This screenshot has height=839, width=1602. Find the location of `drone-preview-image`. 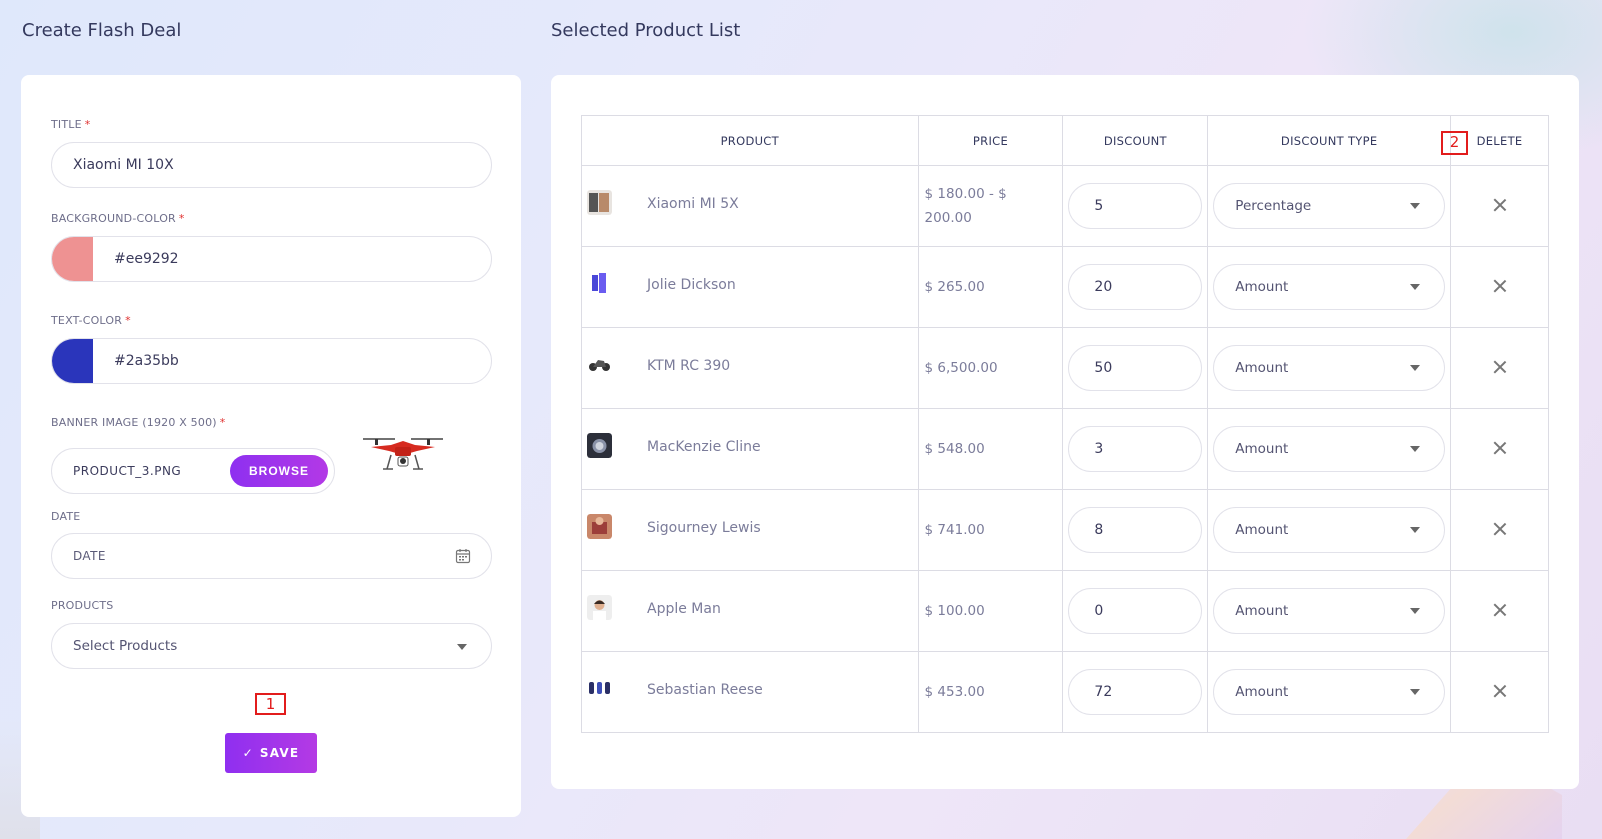

drone-preview-image is located at coordinates (403, 454).